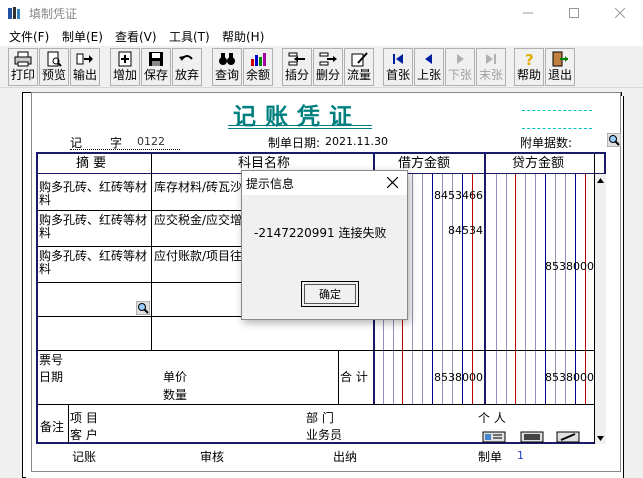 Image resolution: width=643 pixels, height=478 pixels. Describe the element at coordinates (258, 59) in the screenshot. I see `bar-chart-icon` at that location.